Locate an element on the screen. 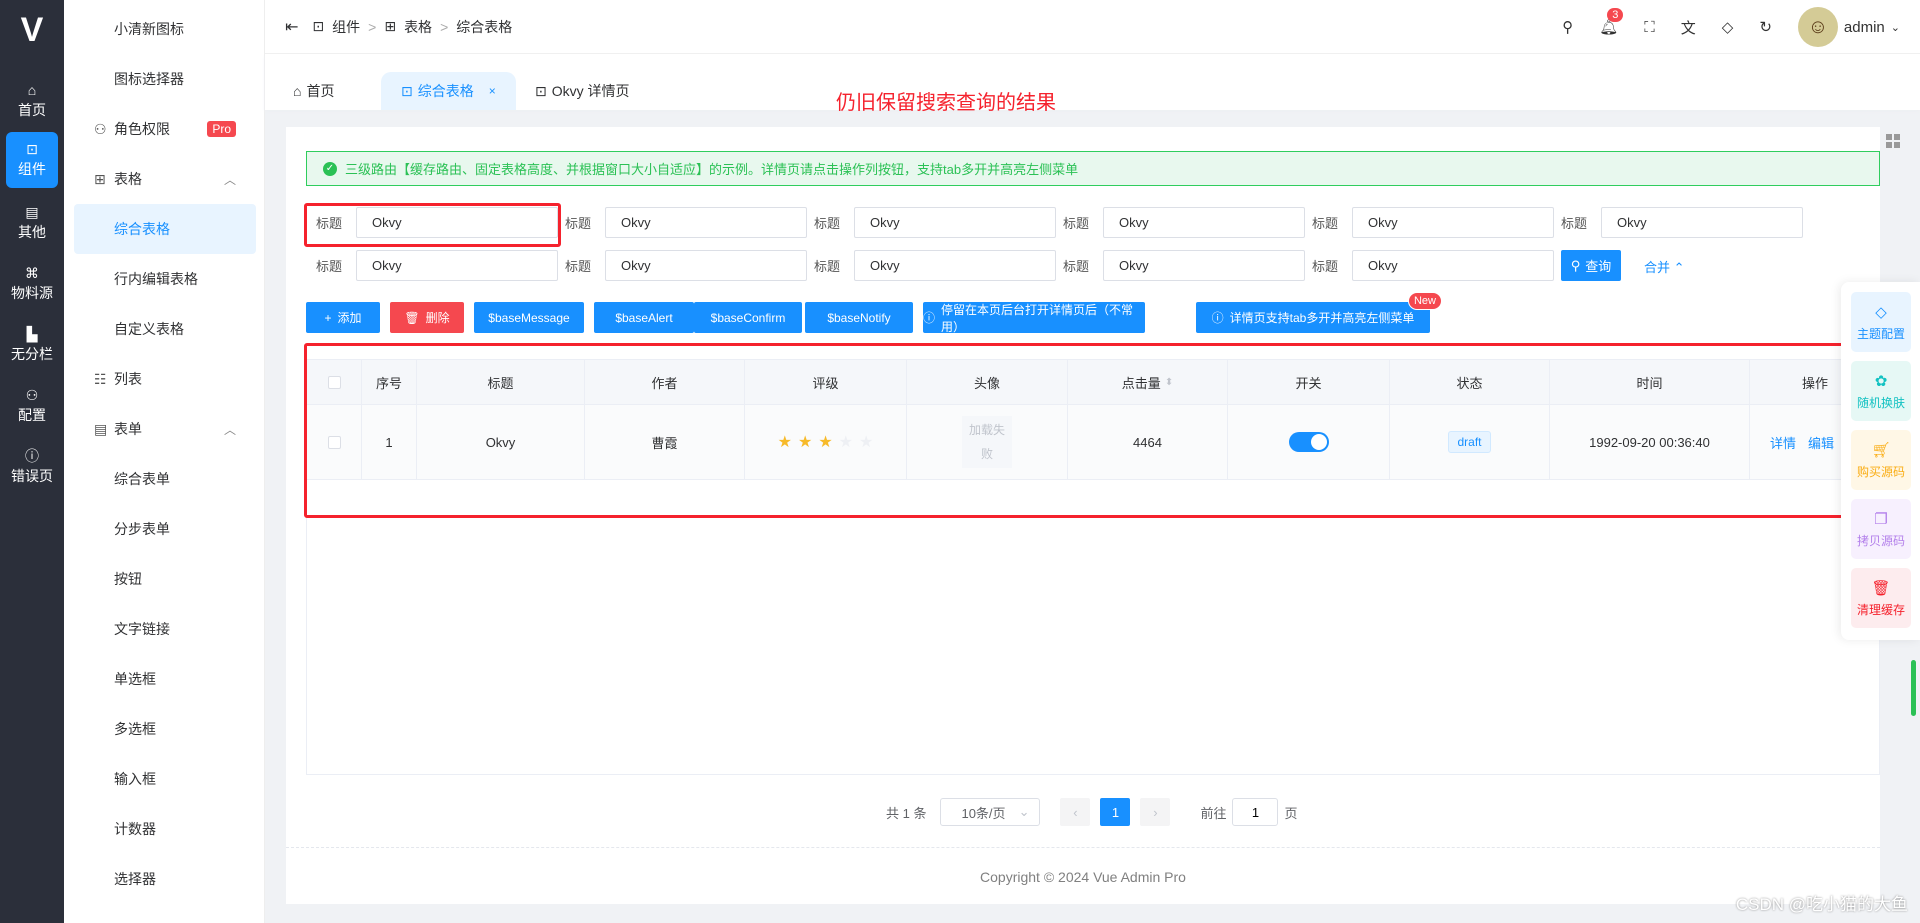  submenu-item: 综合表格 is located at coordinates (165, 229).